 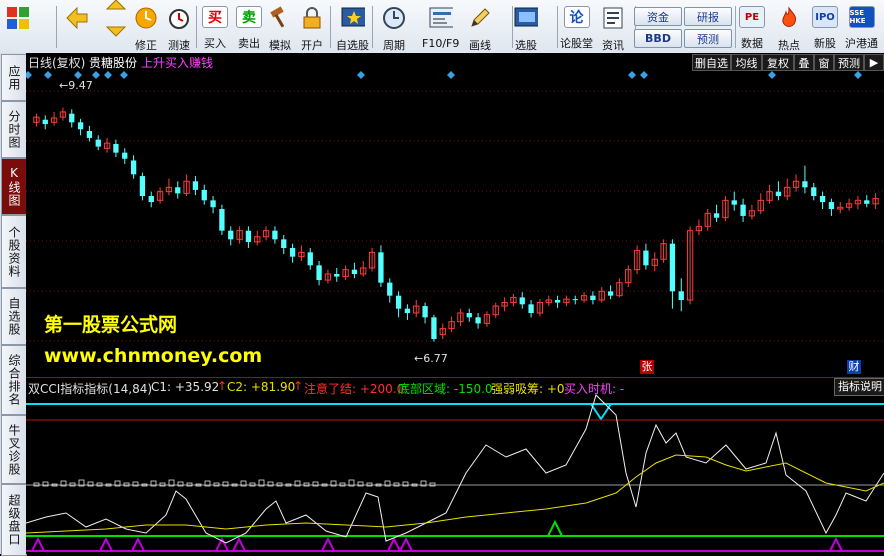 I want to click on toolbar-button-画线: 画线, so click(x=480, y=27).